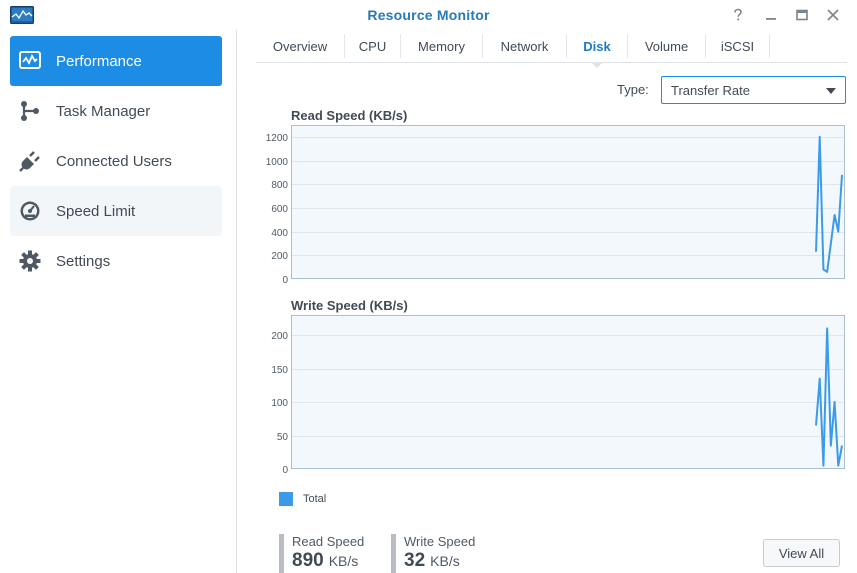  I want to click on read-chart-title: Read Speed (KB/s), so click(349, 115).